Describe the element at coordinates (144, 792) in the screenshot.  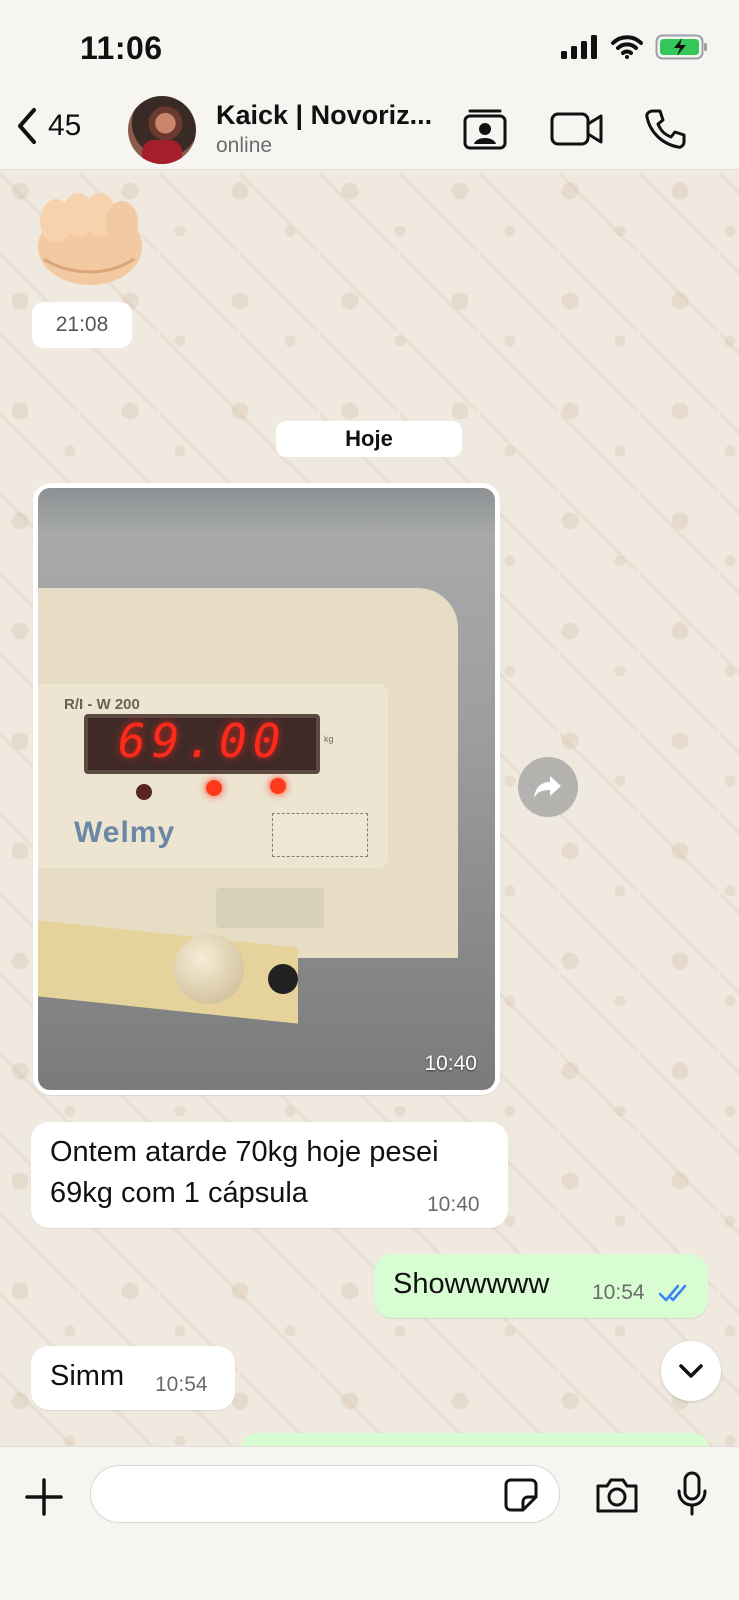
I see `led-zero` at that location.